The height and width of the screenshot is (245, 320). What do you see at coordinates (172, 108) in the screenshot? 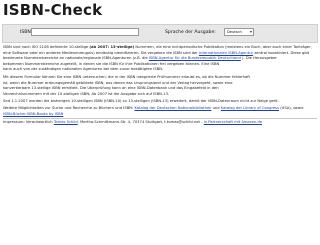
I see `dnb-catalog-link: Katalog der Deutschen Nationalbibliothek` at bounding box center [172, 108].